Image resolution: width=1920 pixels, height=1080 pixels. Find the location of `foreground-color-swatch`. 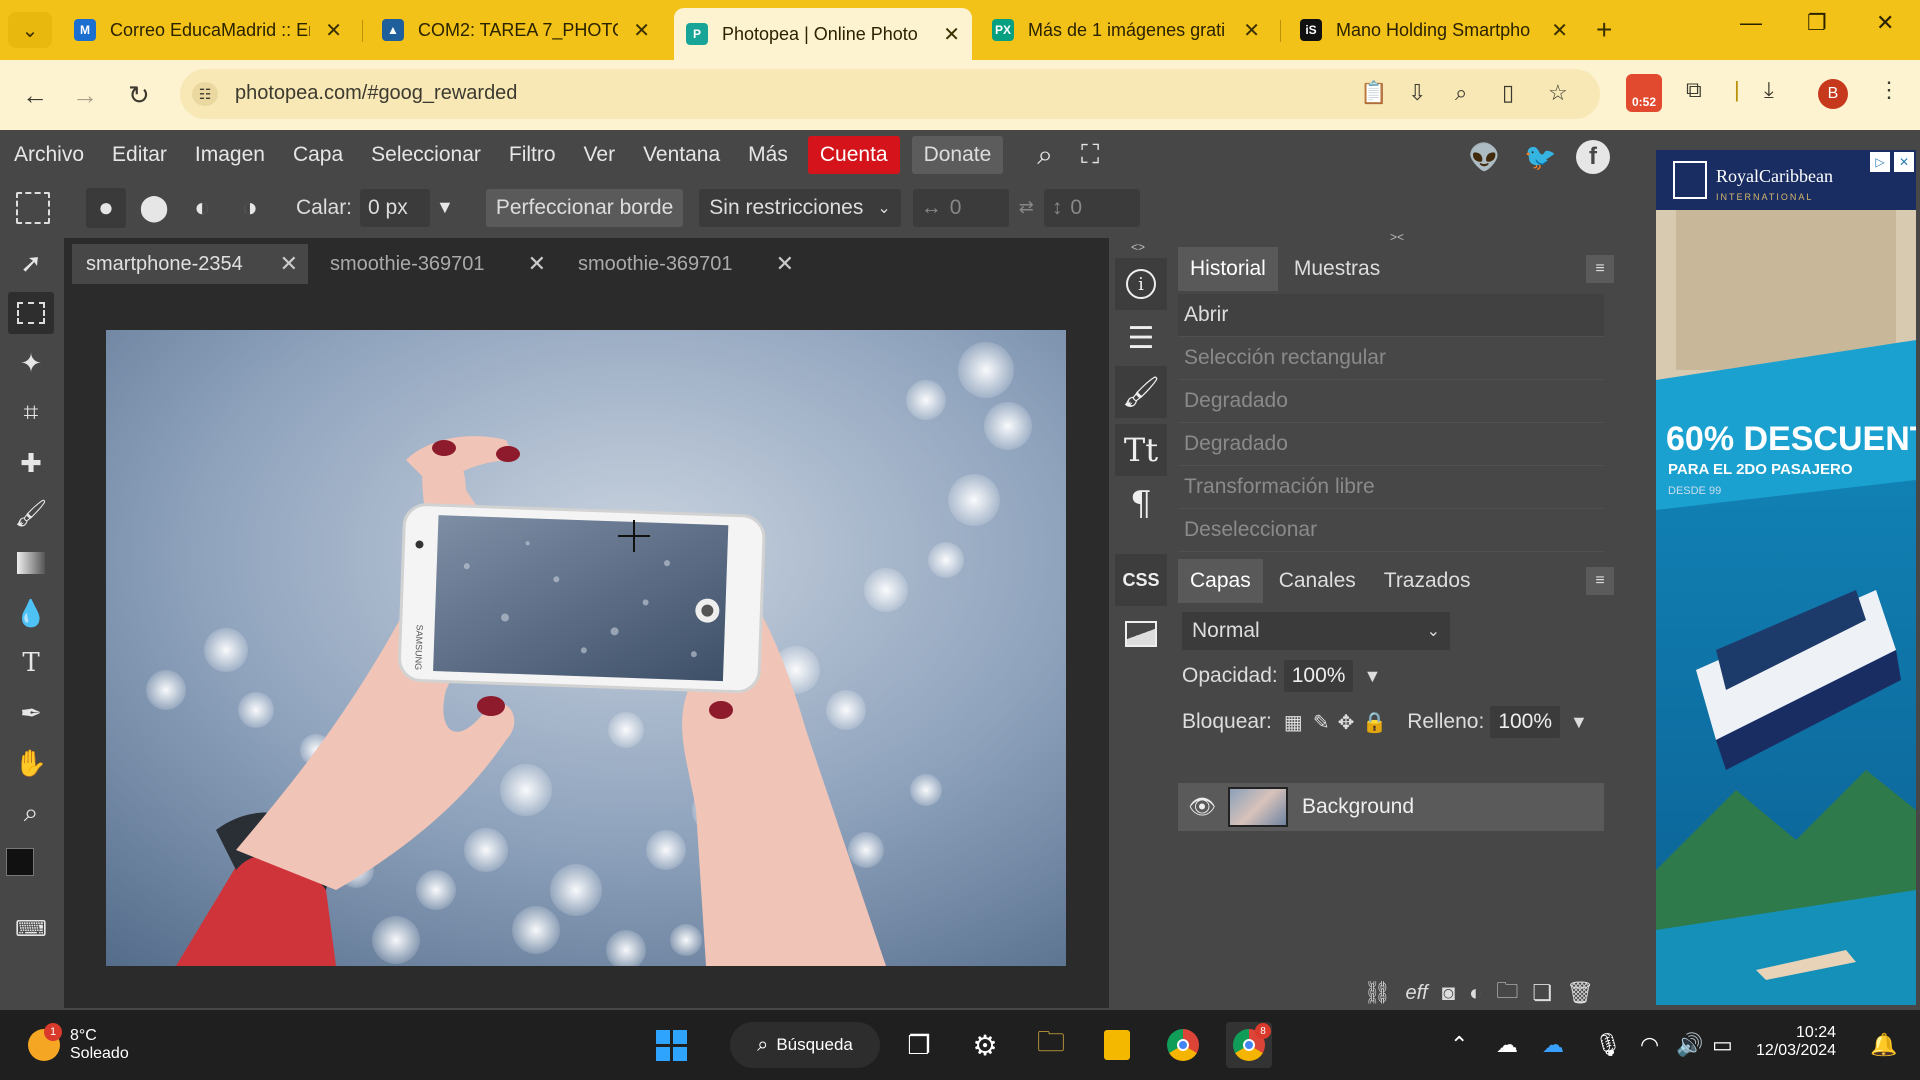

foreground-color-swatch is located at coordinates (20, 862).